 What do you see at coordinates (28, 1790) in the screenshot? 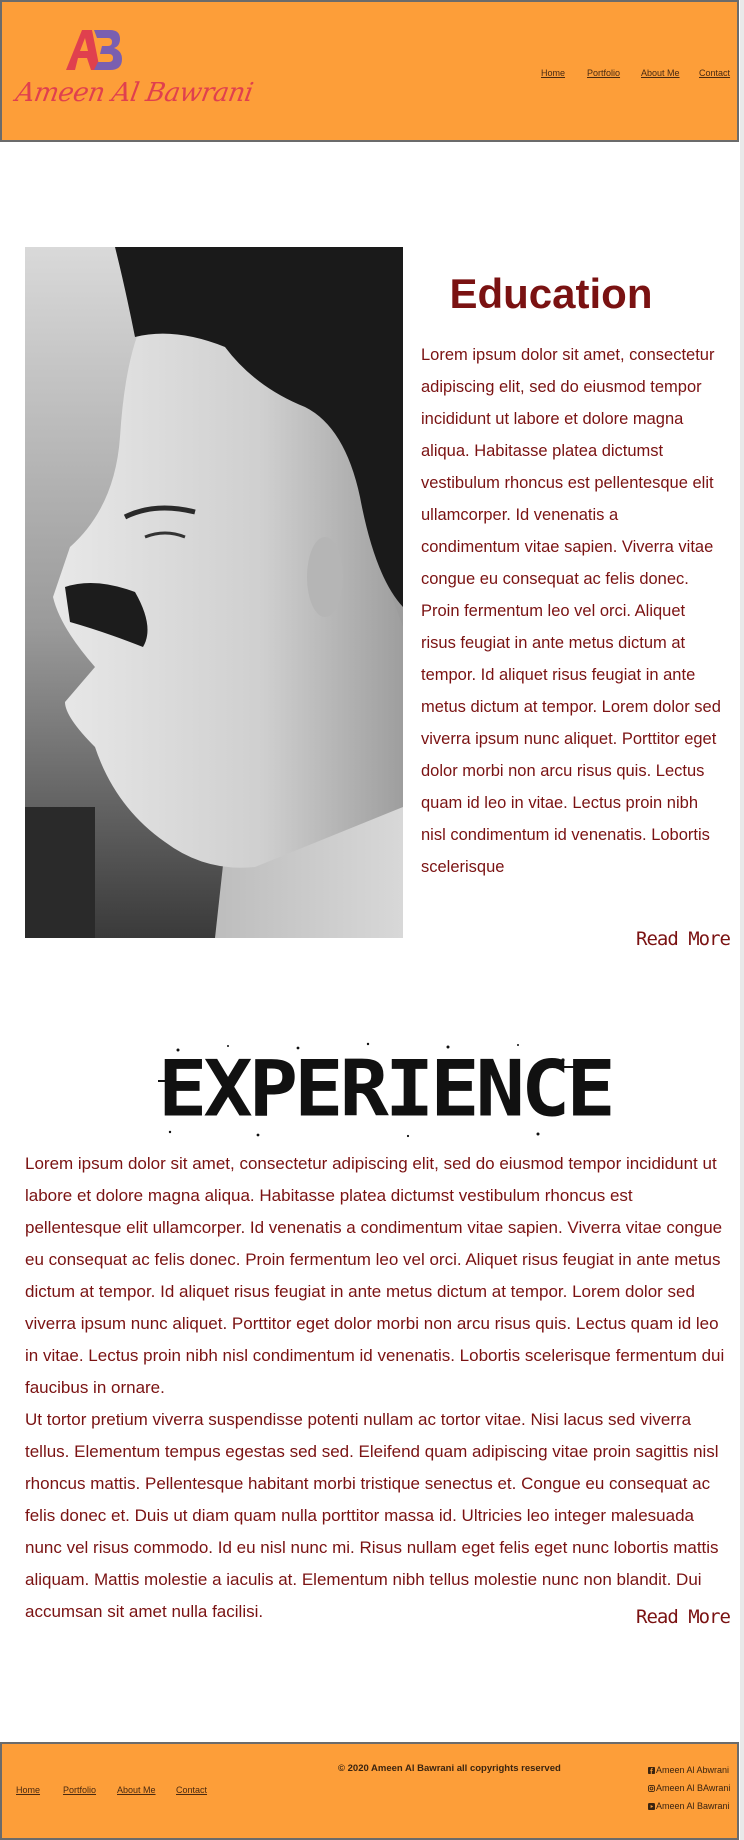
I see `footer-link-home: Home` at bounding box center [28, 1790].